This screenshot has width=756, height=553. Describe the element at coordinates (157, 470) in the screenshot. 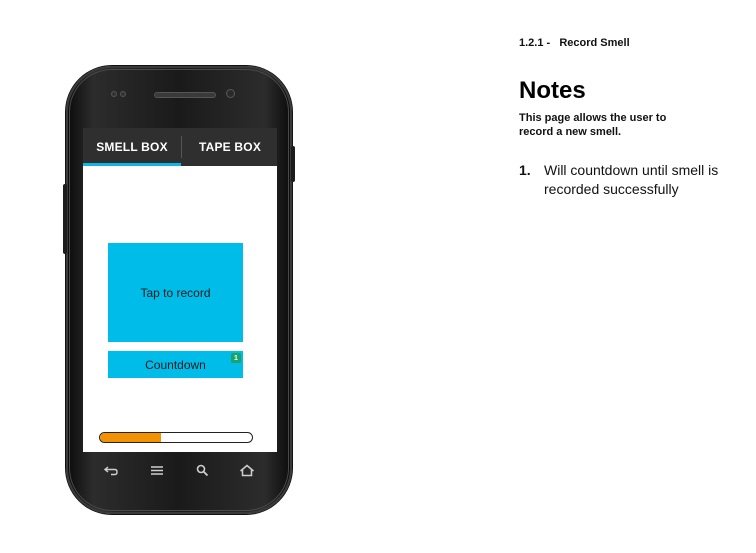

I see `menu-icon` at that location.